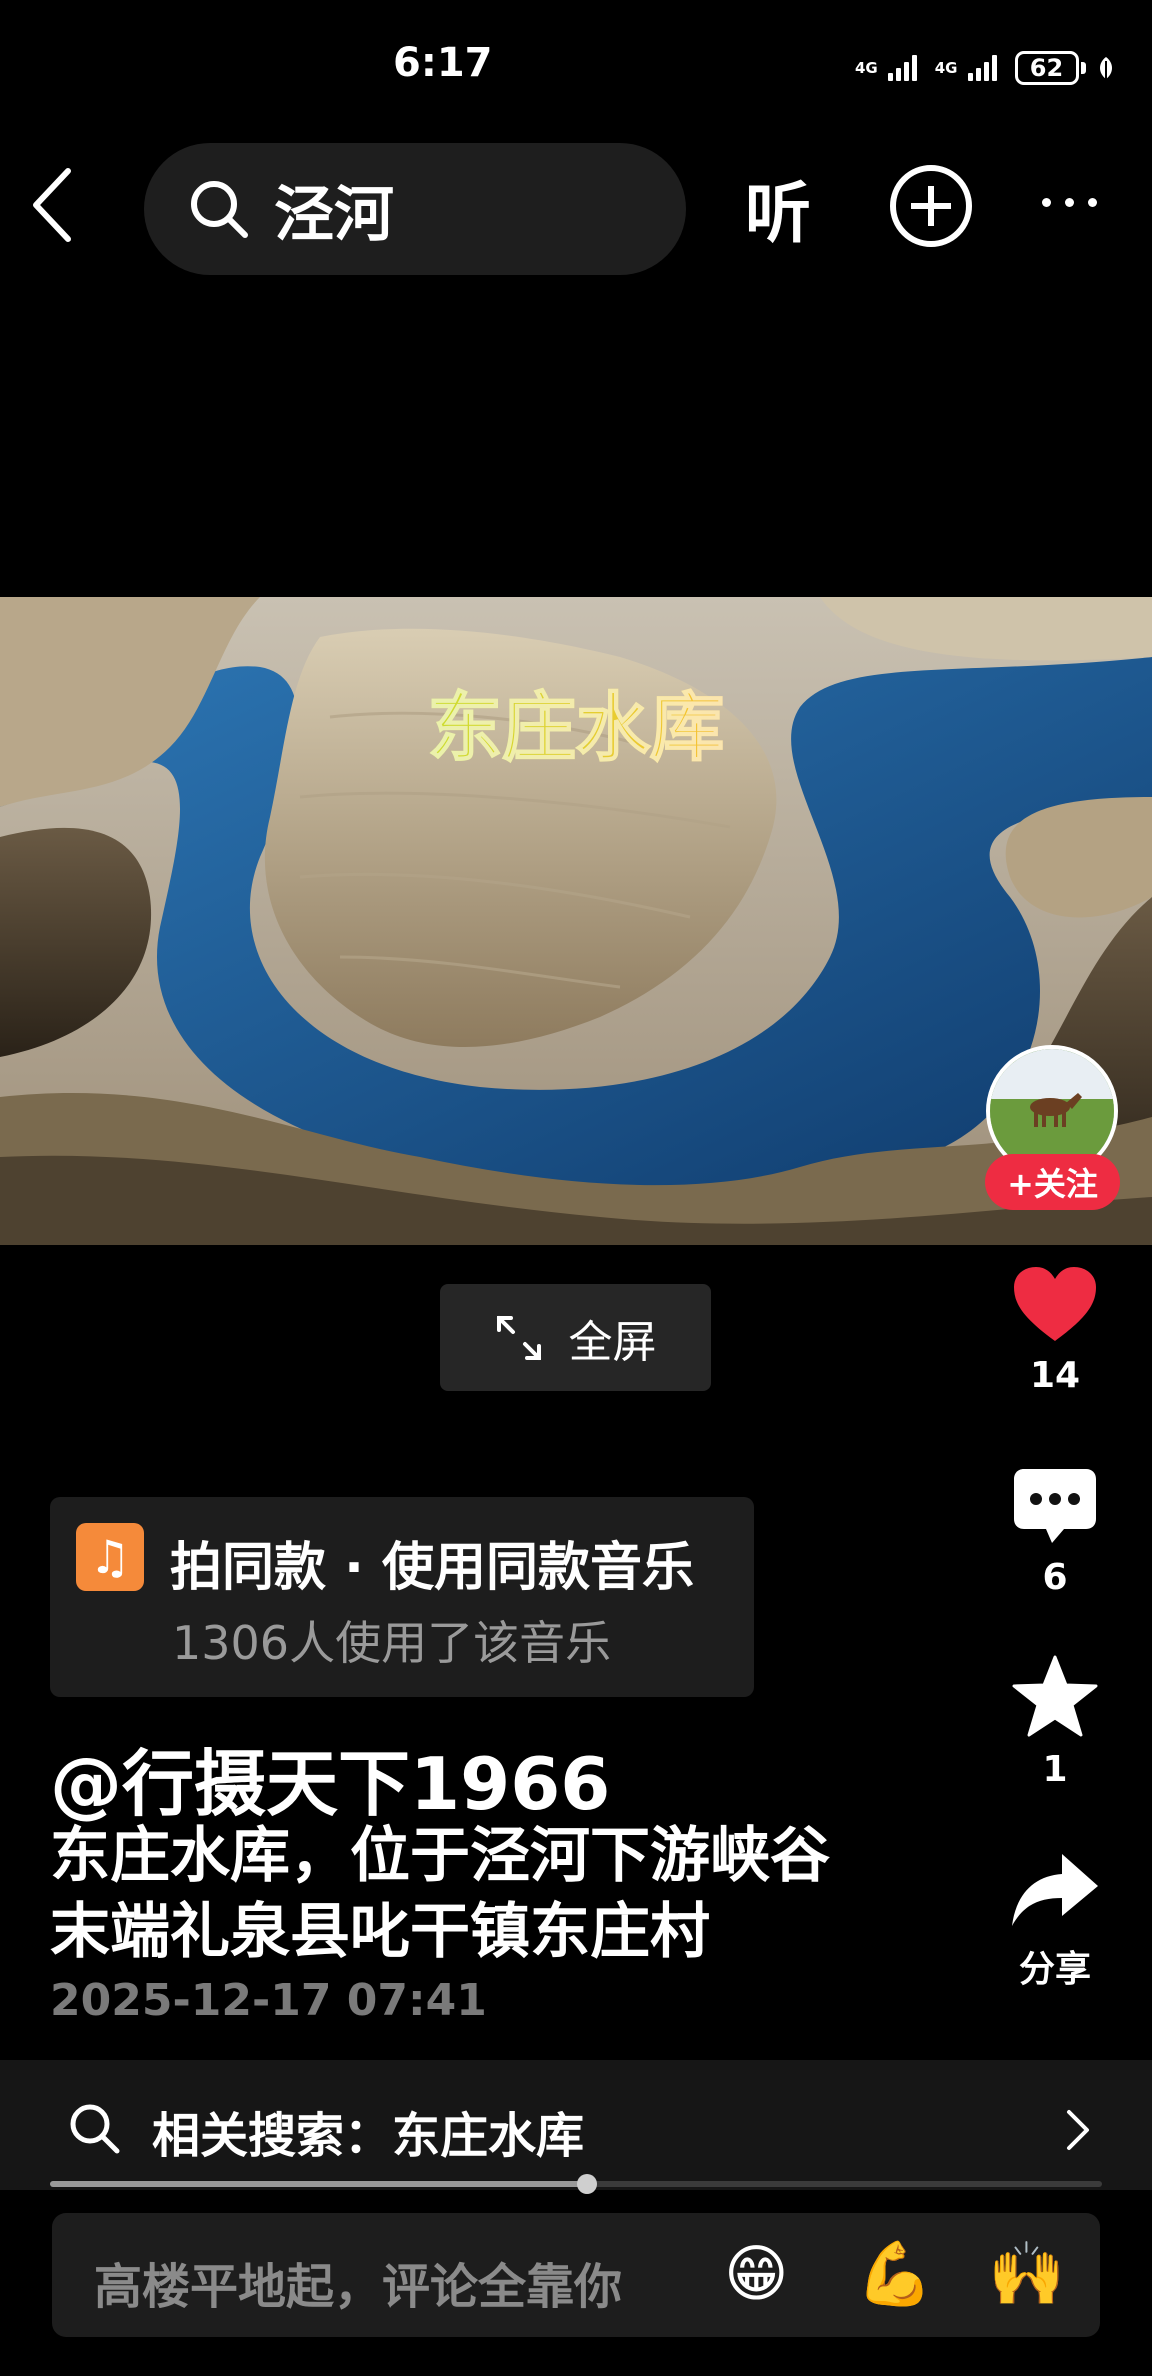 The image size is (1152, 2376). What do you see at coordinates (380, 1932) in the screenshot?
I see `caption-line-2: 末端礼泉县叱干镇东庄村` at bounding box center [380, 1932].